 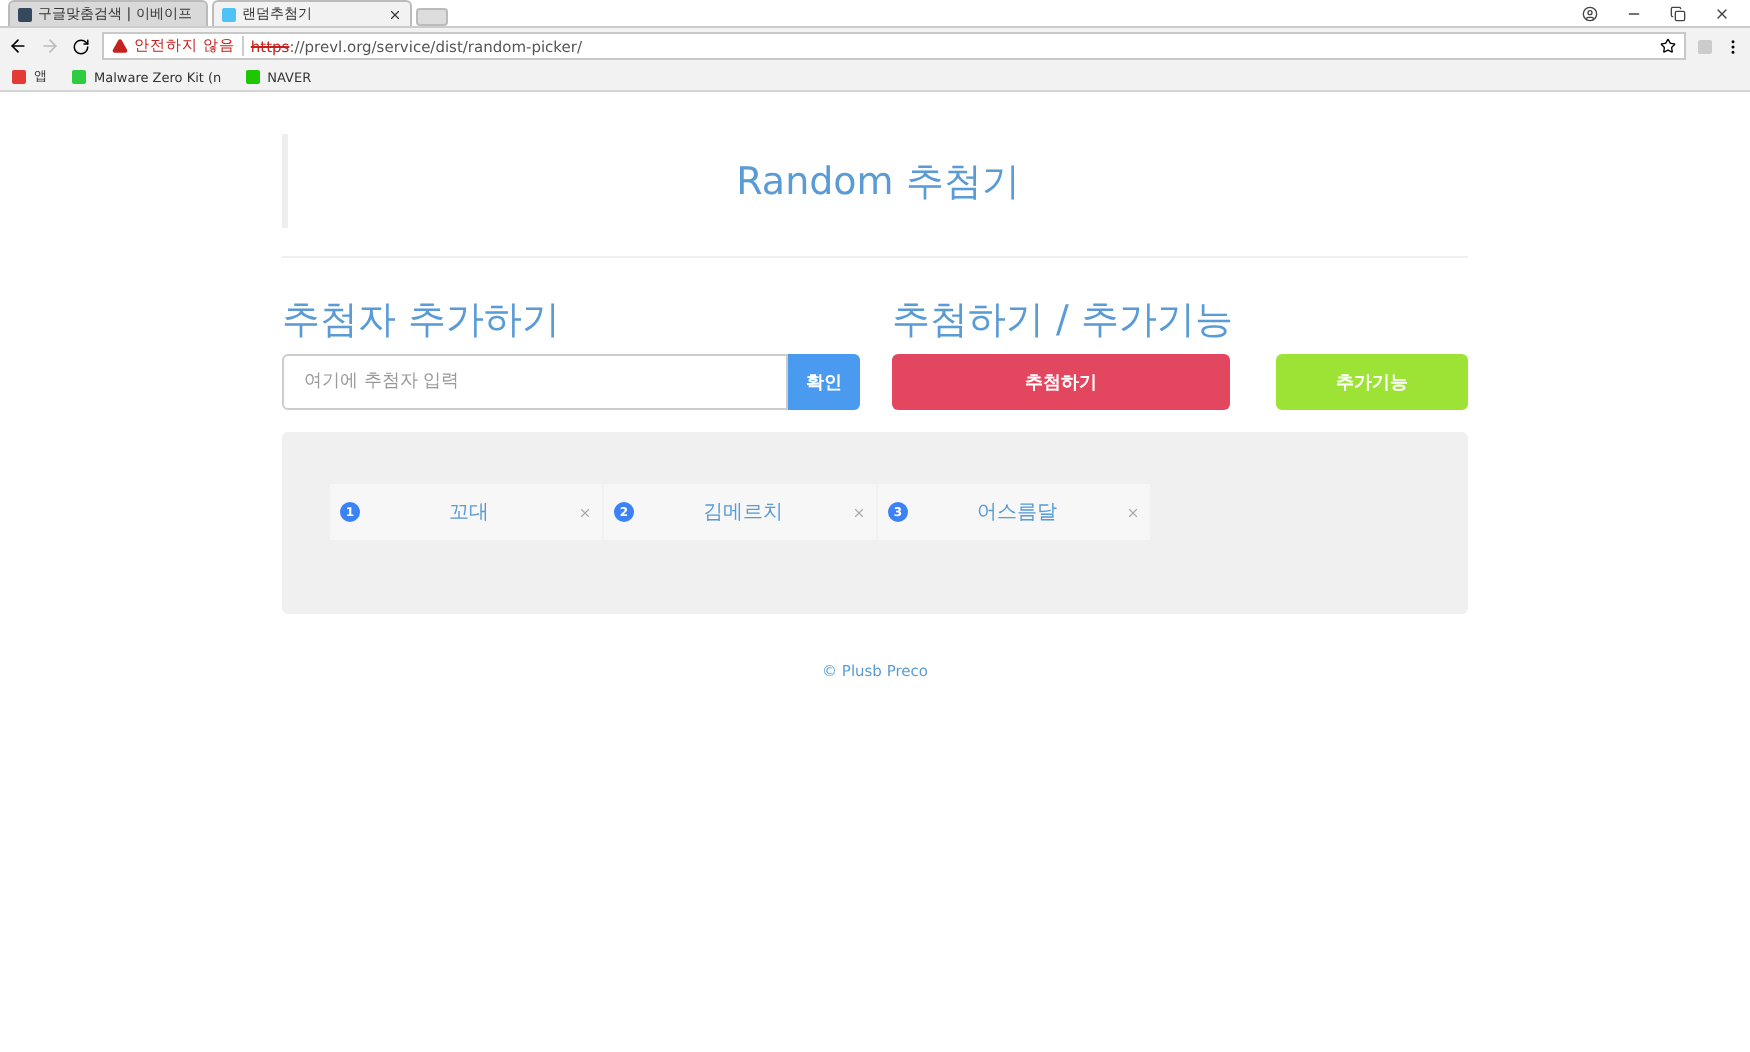 I want to click on bookmark-star-icon, so click(x=1668, y=46).